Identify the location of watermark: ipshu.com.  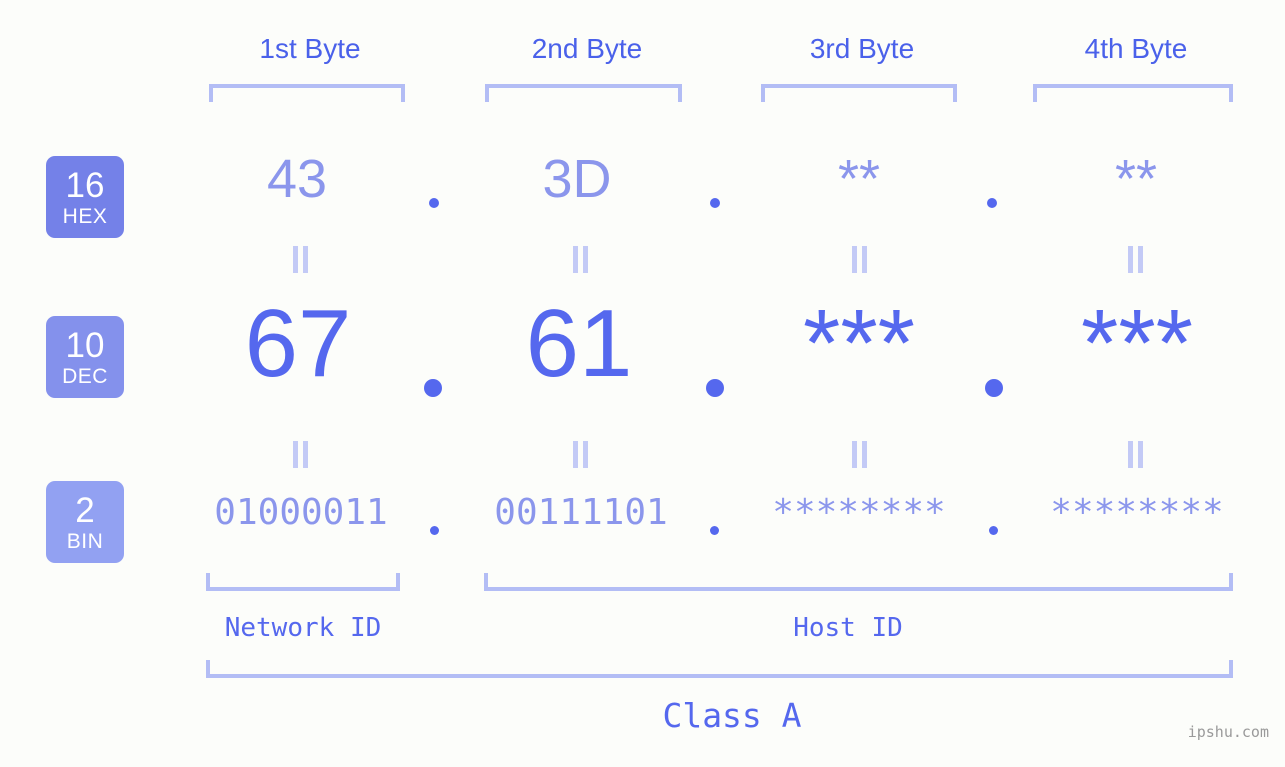
(1228, 732).